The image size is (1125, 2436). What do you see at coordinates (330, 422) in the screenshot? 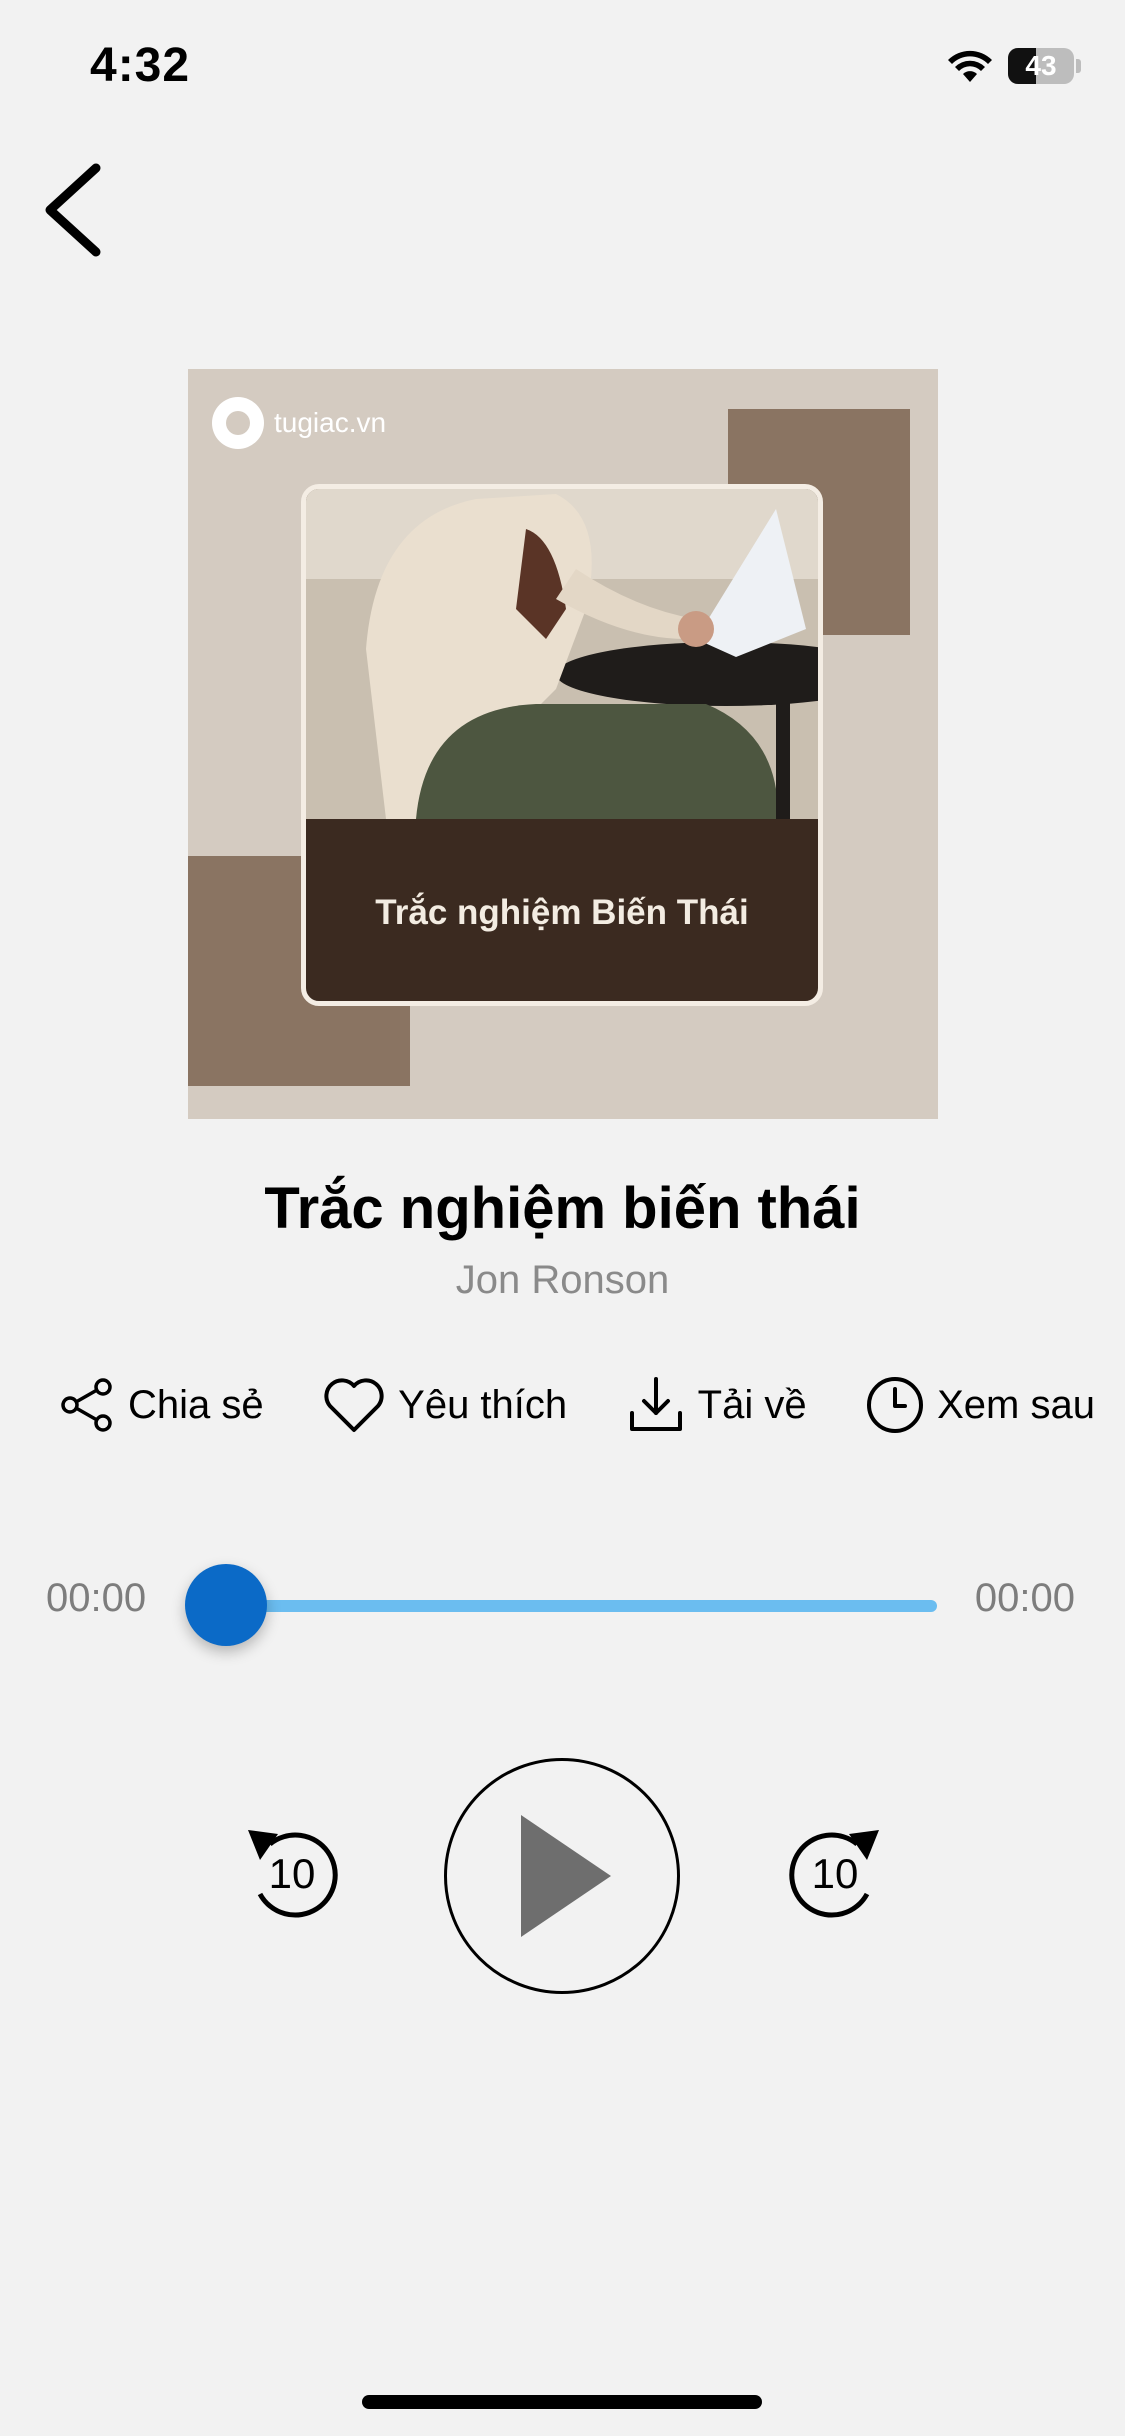
I see `cover-logo-text: tugiac.vn` at bounding box center [330, 422].